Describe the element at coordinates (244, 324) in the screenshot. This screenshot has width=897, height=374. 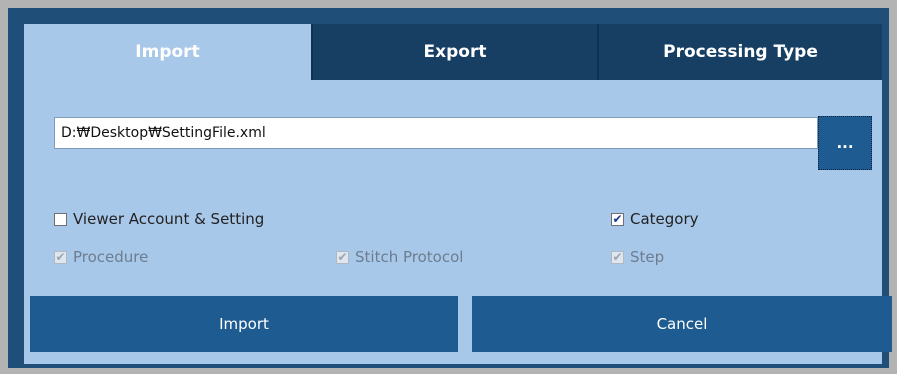
I see `import-button: Import` at that location.